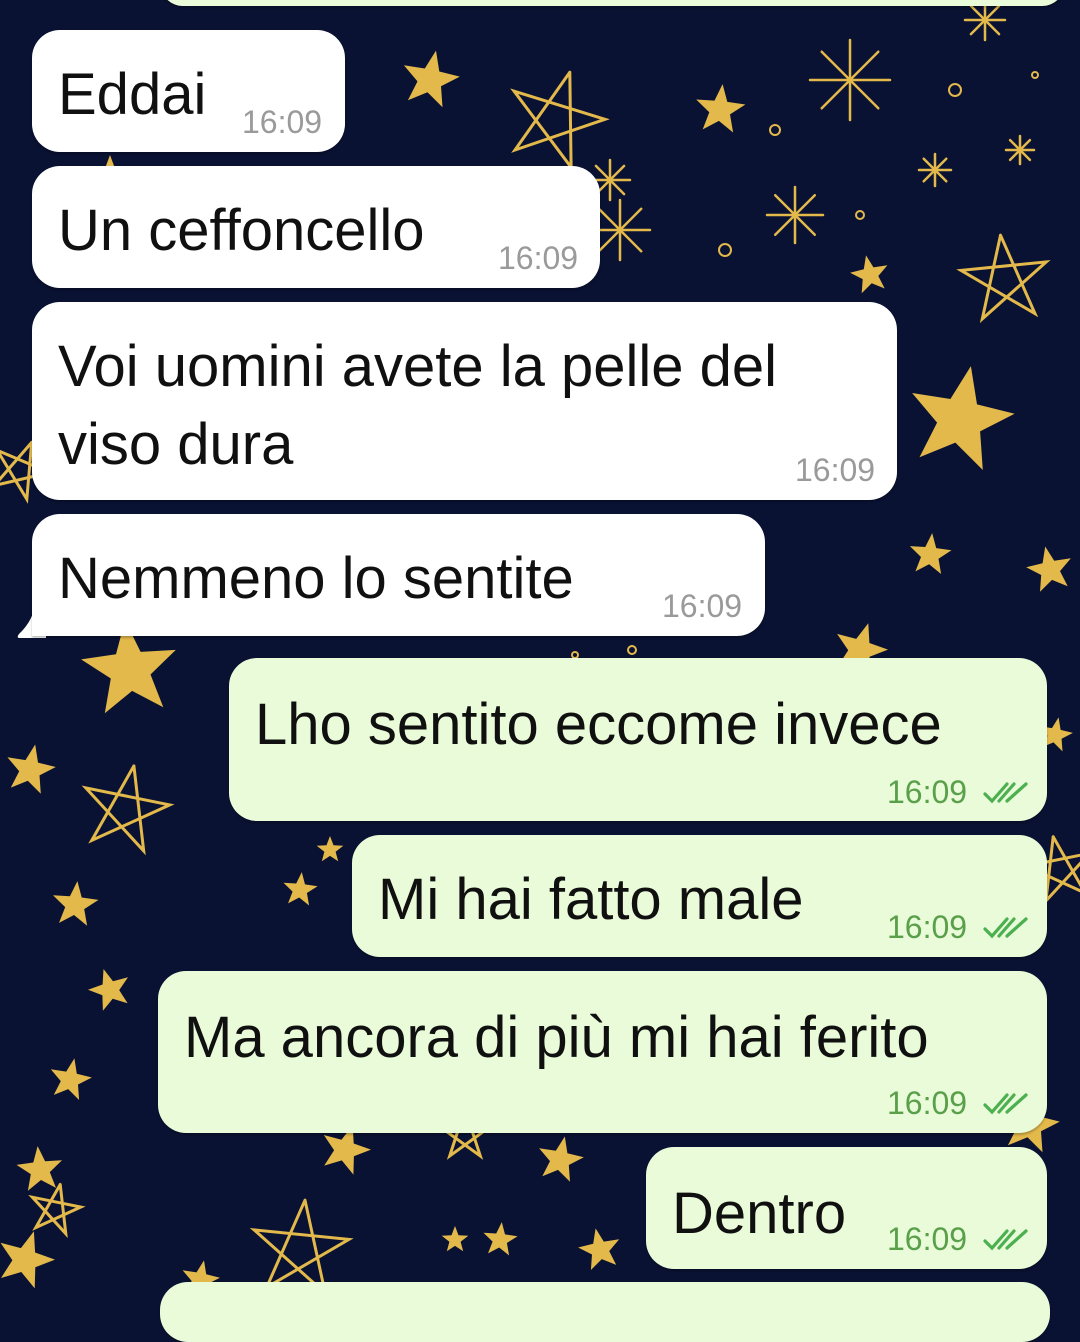 The image size is (1080, 1342). I want to click on message-text-line-2: viso dura, so click(176, 444).